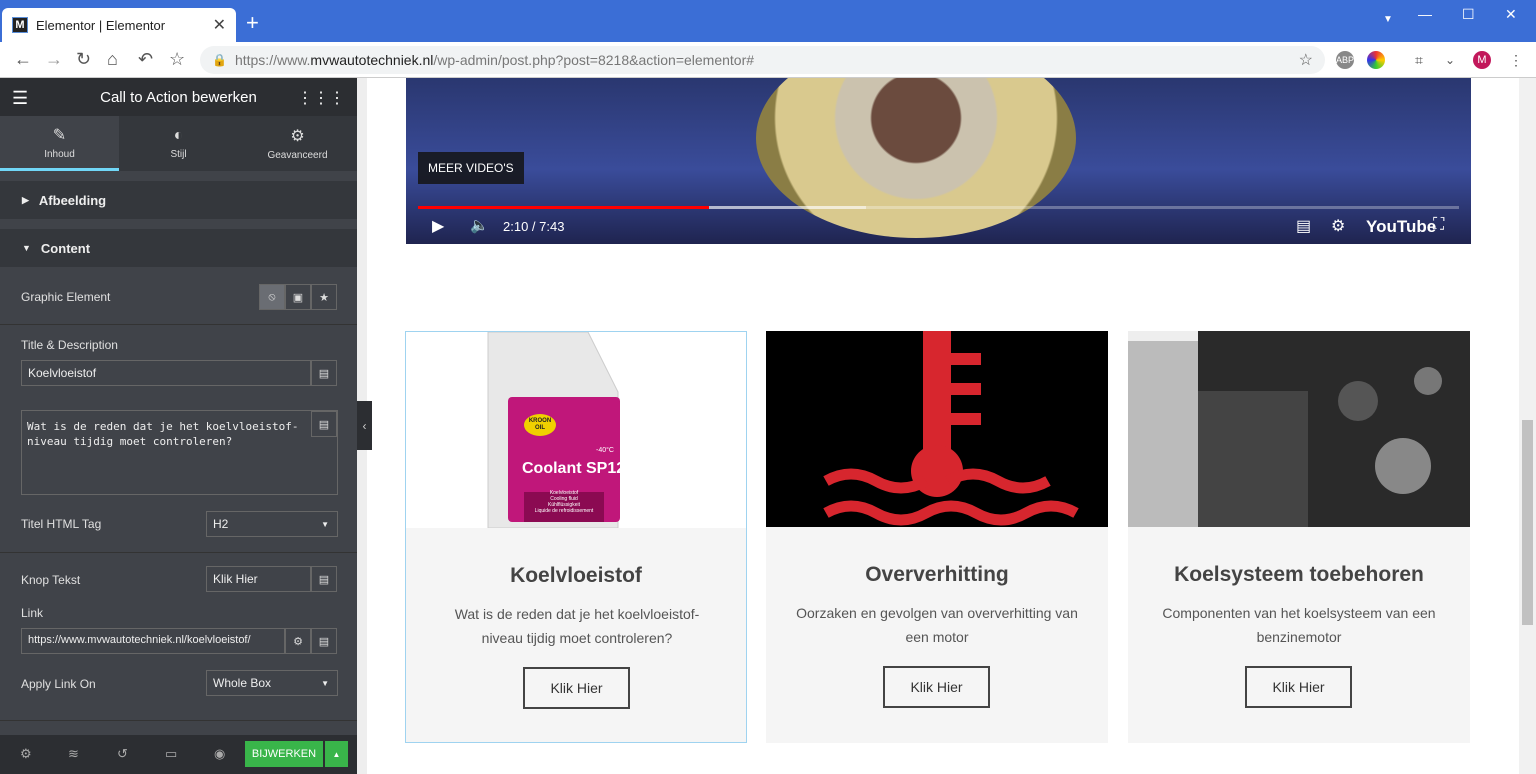  Describe the element at coordinates (112, 59) in the screenshot. I see `home-icon: ⌂` at that location.